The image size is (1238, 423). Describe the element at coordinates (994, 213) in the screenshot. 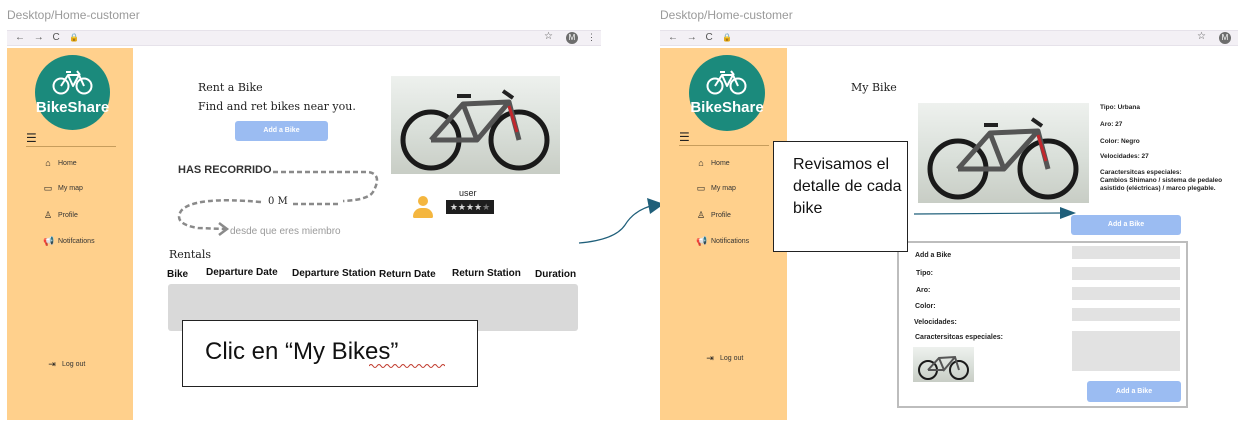

I see `pointer-arrow` at that location.